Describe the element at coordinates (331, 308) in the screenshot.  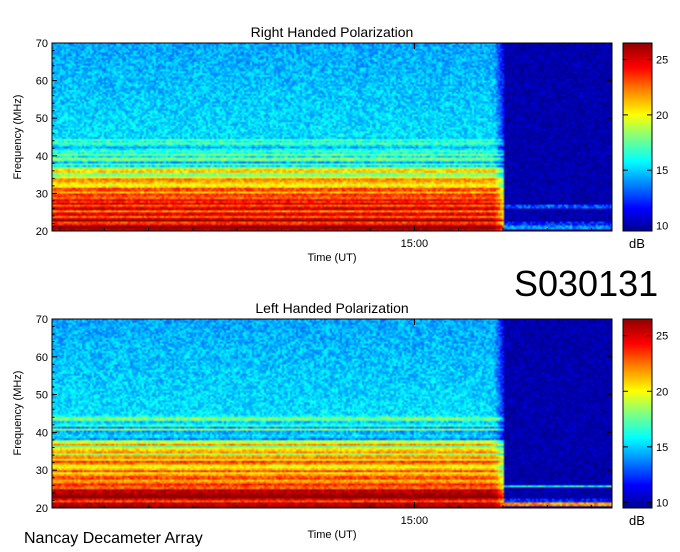
I see `panel-title: Left Handed Polarization` at that location.